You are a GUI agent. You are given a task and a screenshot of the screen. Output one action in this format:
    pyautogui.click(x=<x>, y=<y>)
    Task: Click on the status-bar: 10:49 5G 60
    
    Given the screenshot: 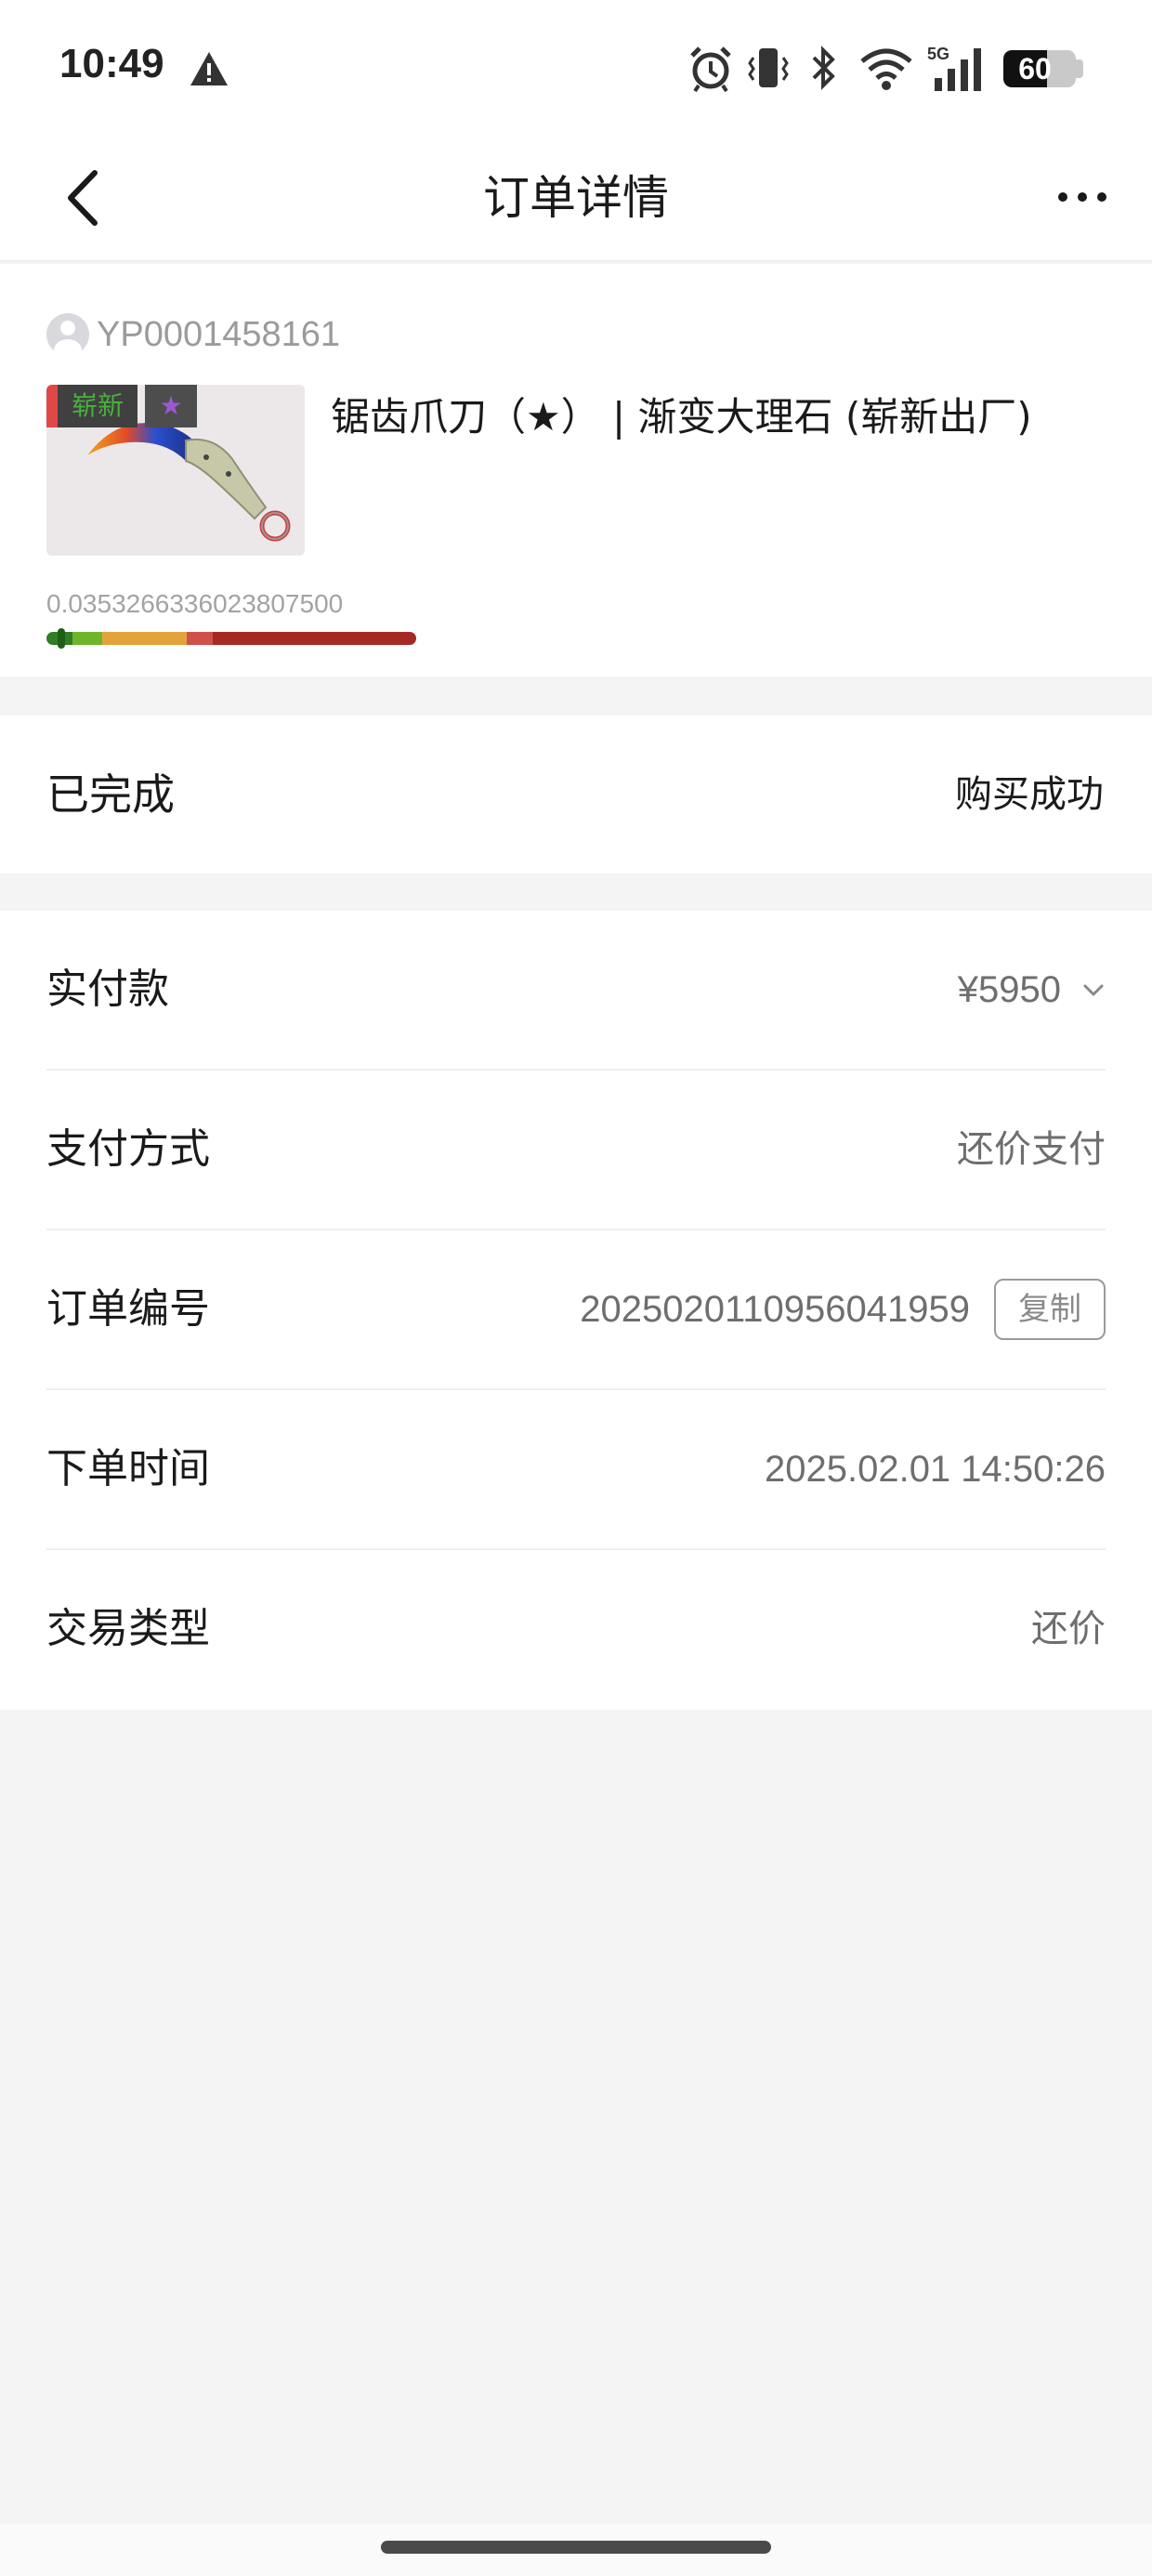 What is the action you would take?
    pyautogui.click(x=576, y=69)
    